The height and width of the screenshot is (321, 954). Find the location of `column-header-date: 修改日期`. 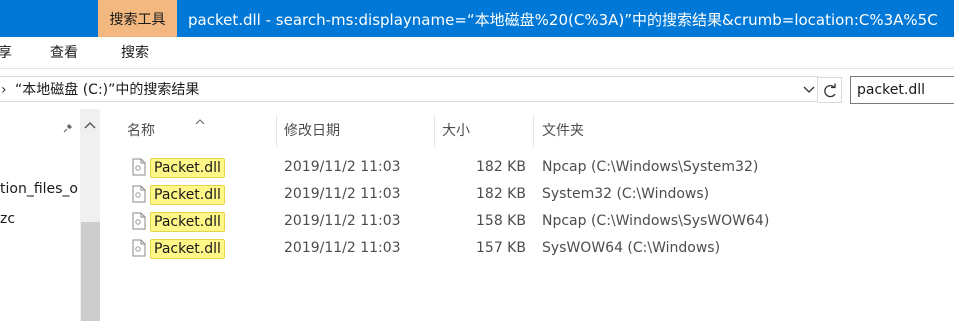

column-header-date: 修改日期 is located at coordinates (312, 131).